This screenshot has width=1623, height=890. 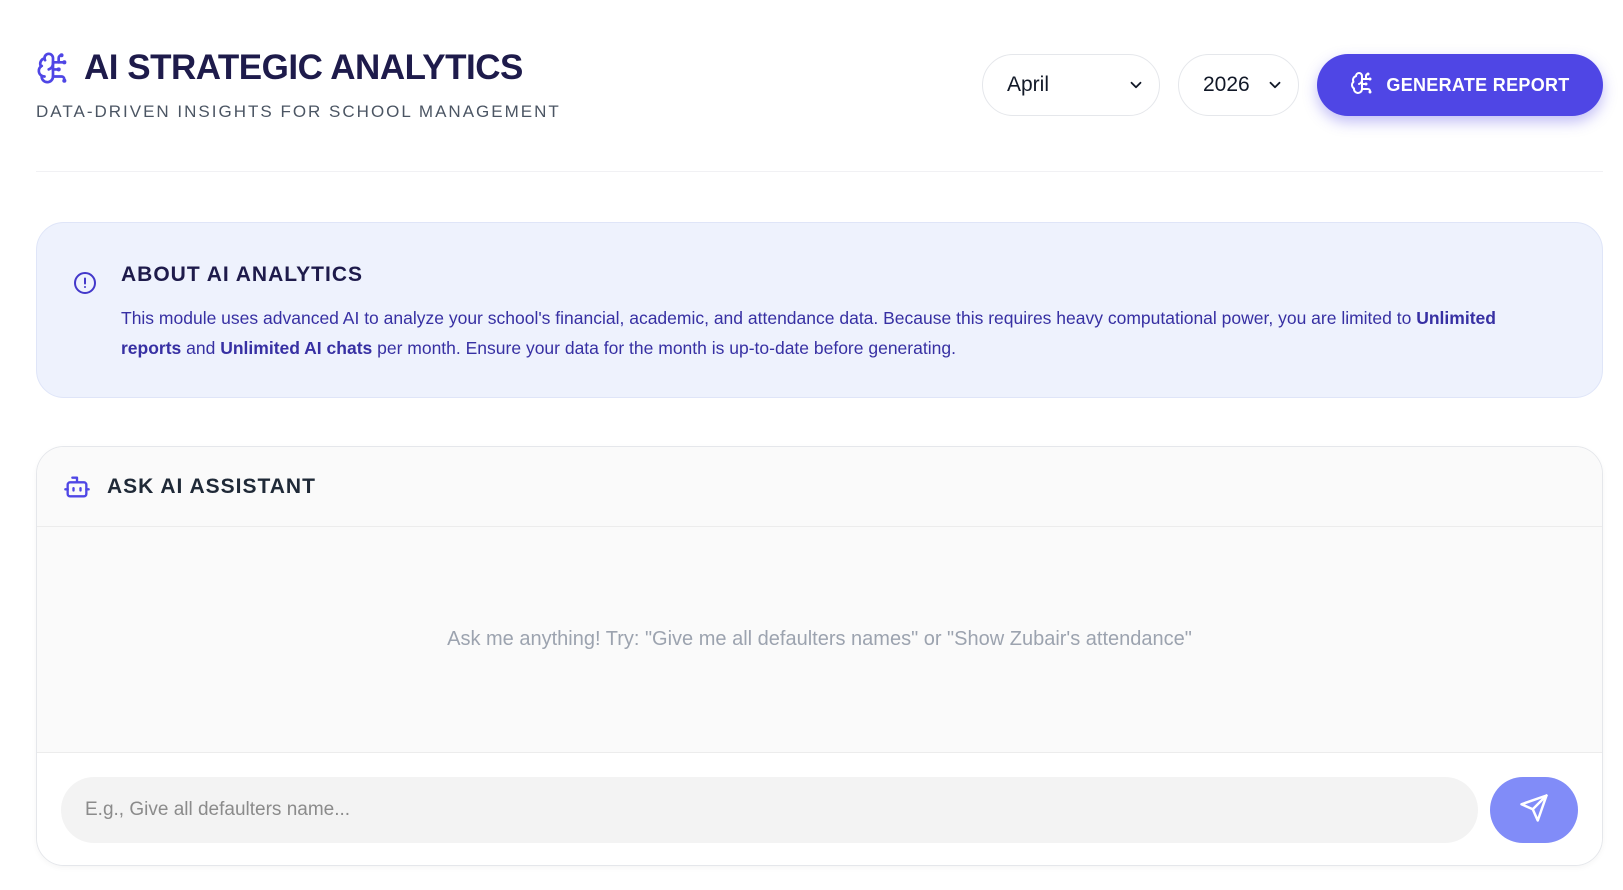 What do you see at coordinates (201, 348) in the screenshot?
I see `about-text-part: and` at bounding box center [201, 348].